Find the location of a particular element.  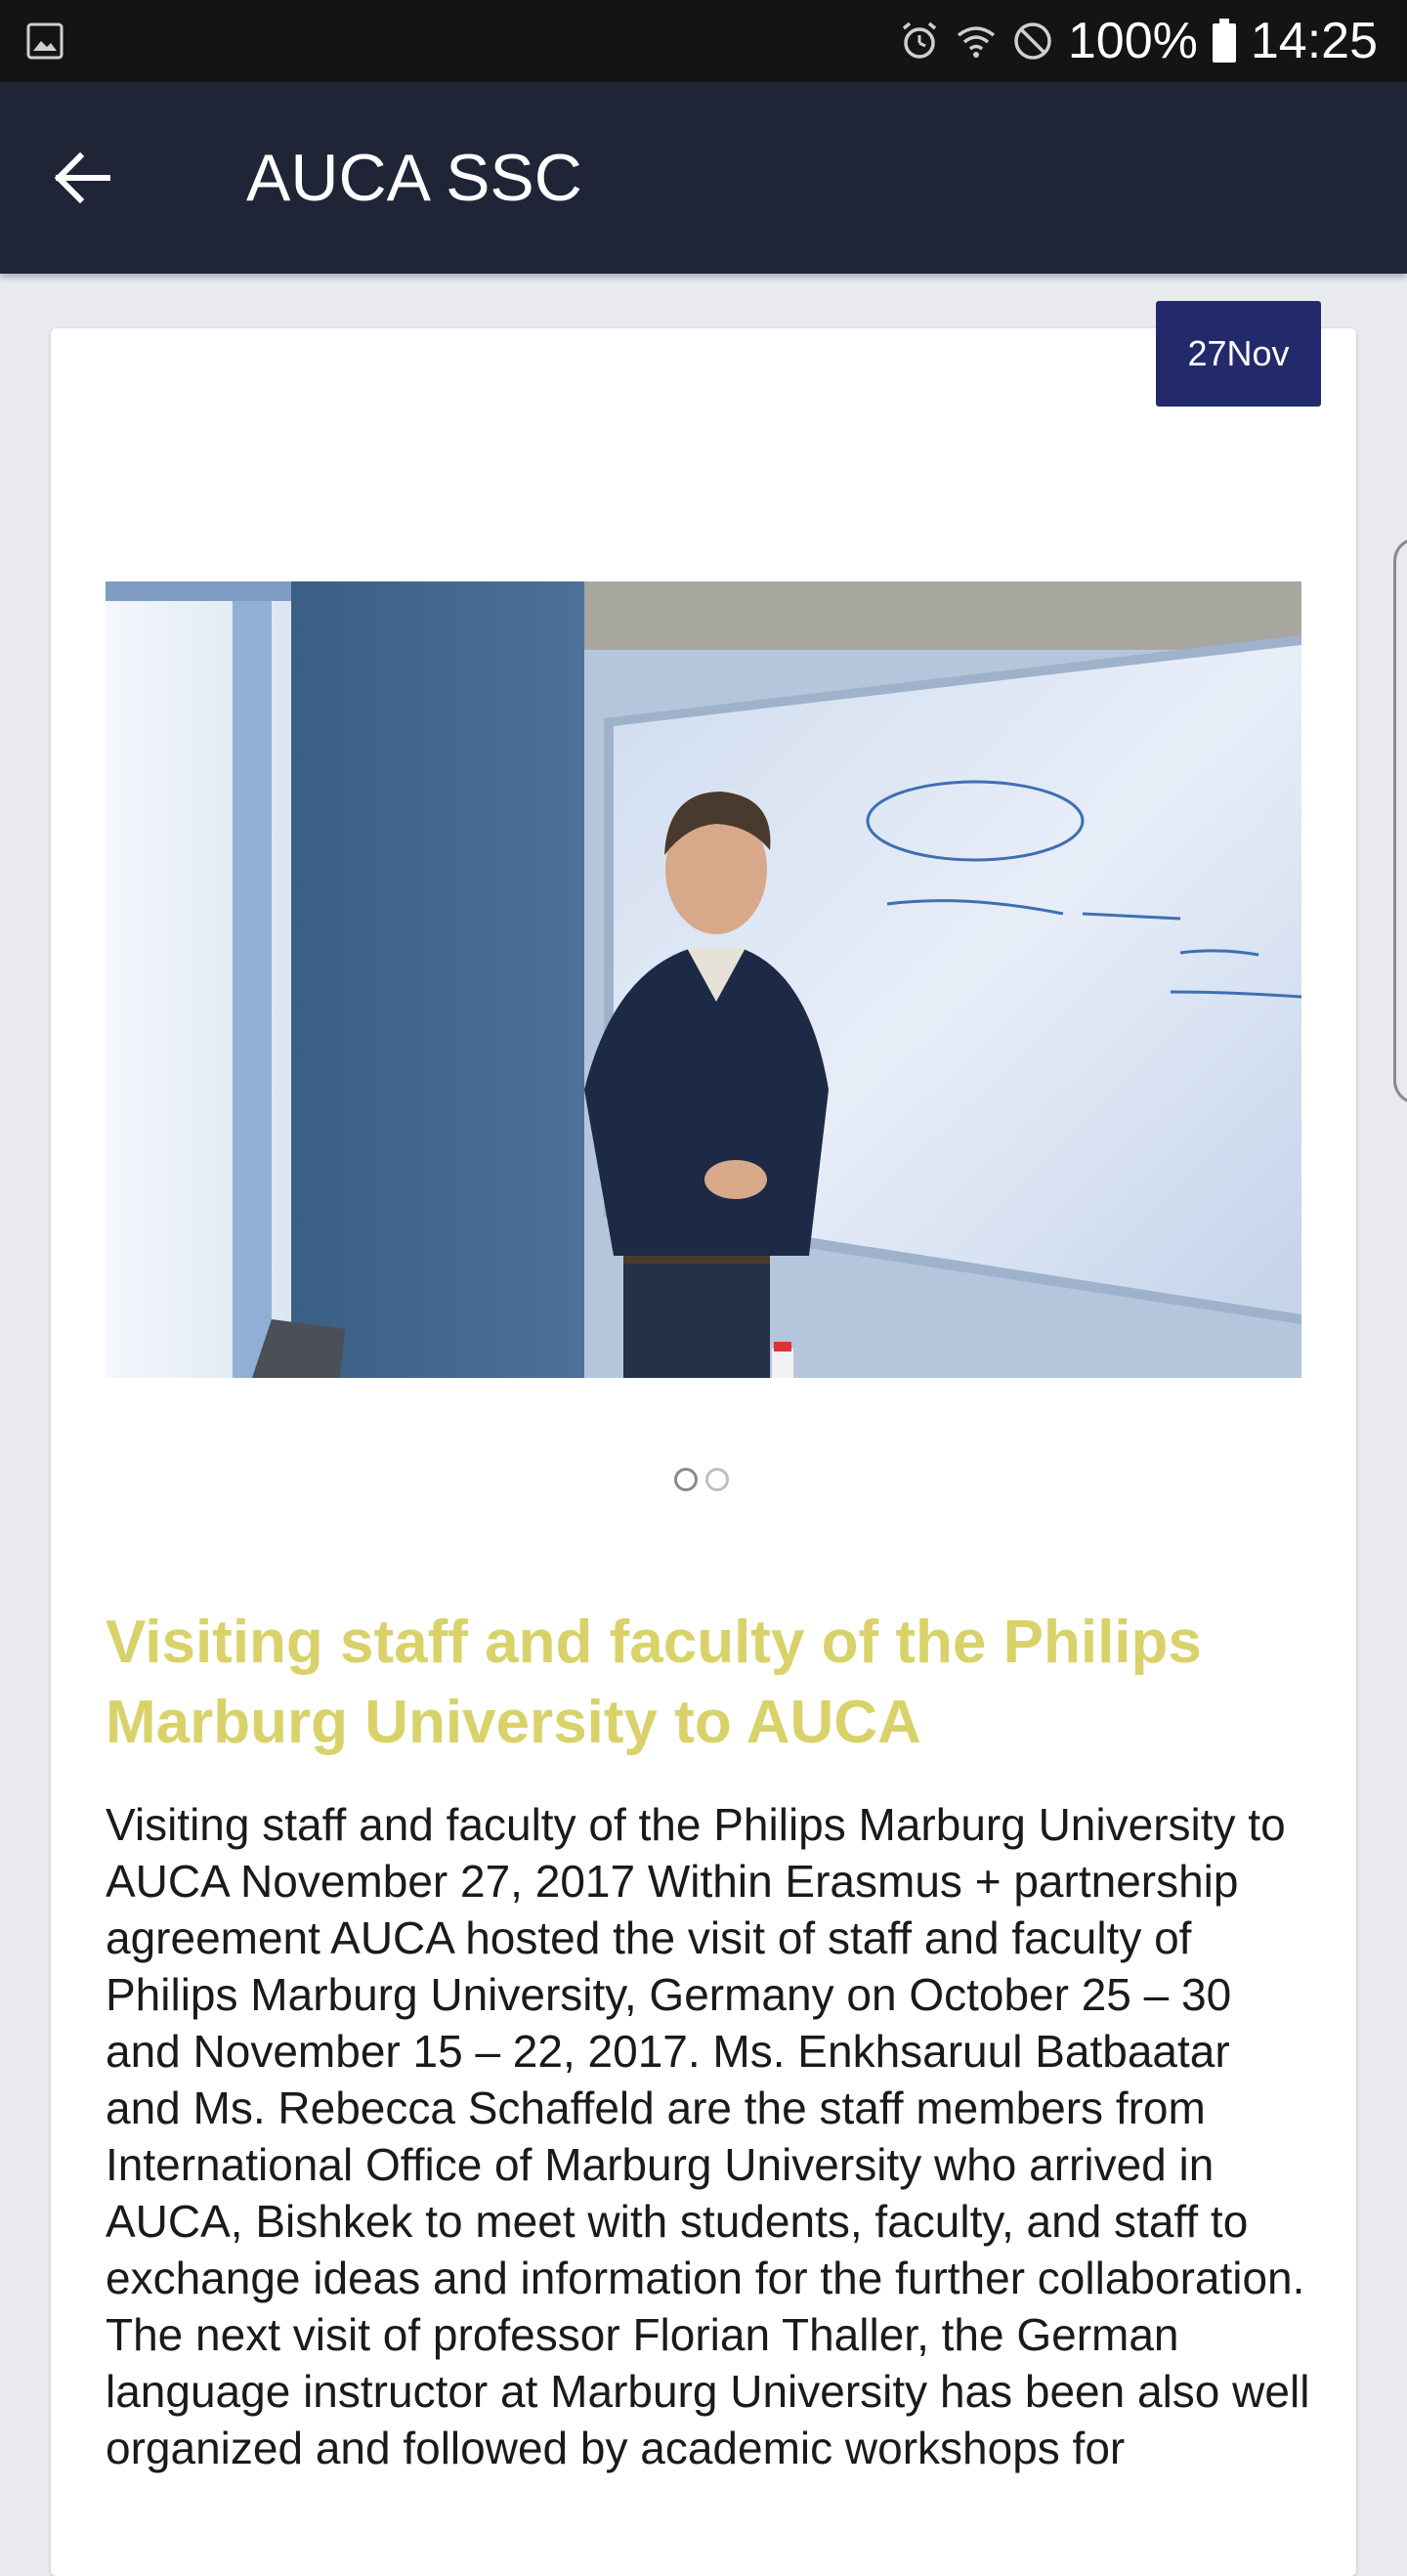

app-bar: AUCA SSC is located at coordinates (703, 178).